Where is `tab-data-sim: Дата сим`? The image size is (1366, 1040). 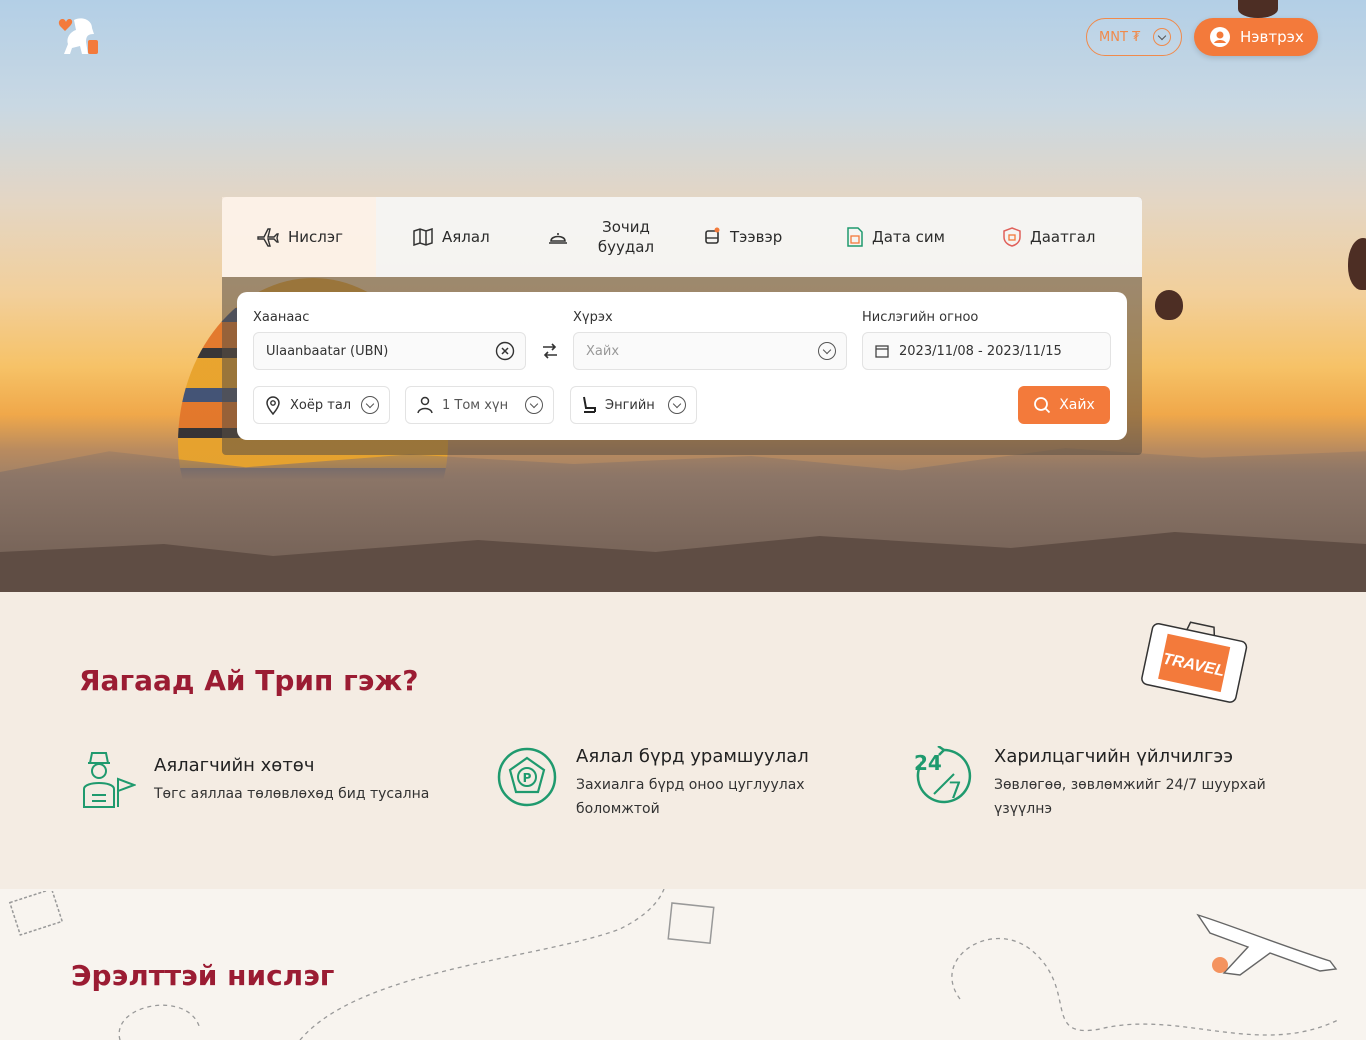 tab-data-sim: Дата сим is located at coordinates (924, 237).